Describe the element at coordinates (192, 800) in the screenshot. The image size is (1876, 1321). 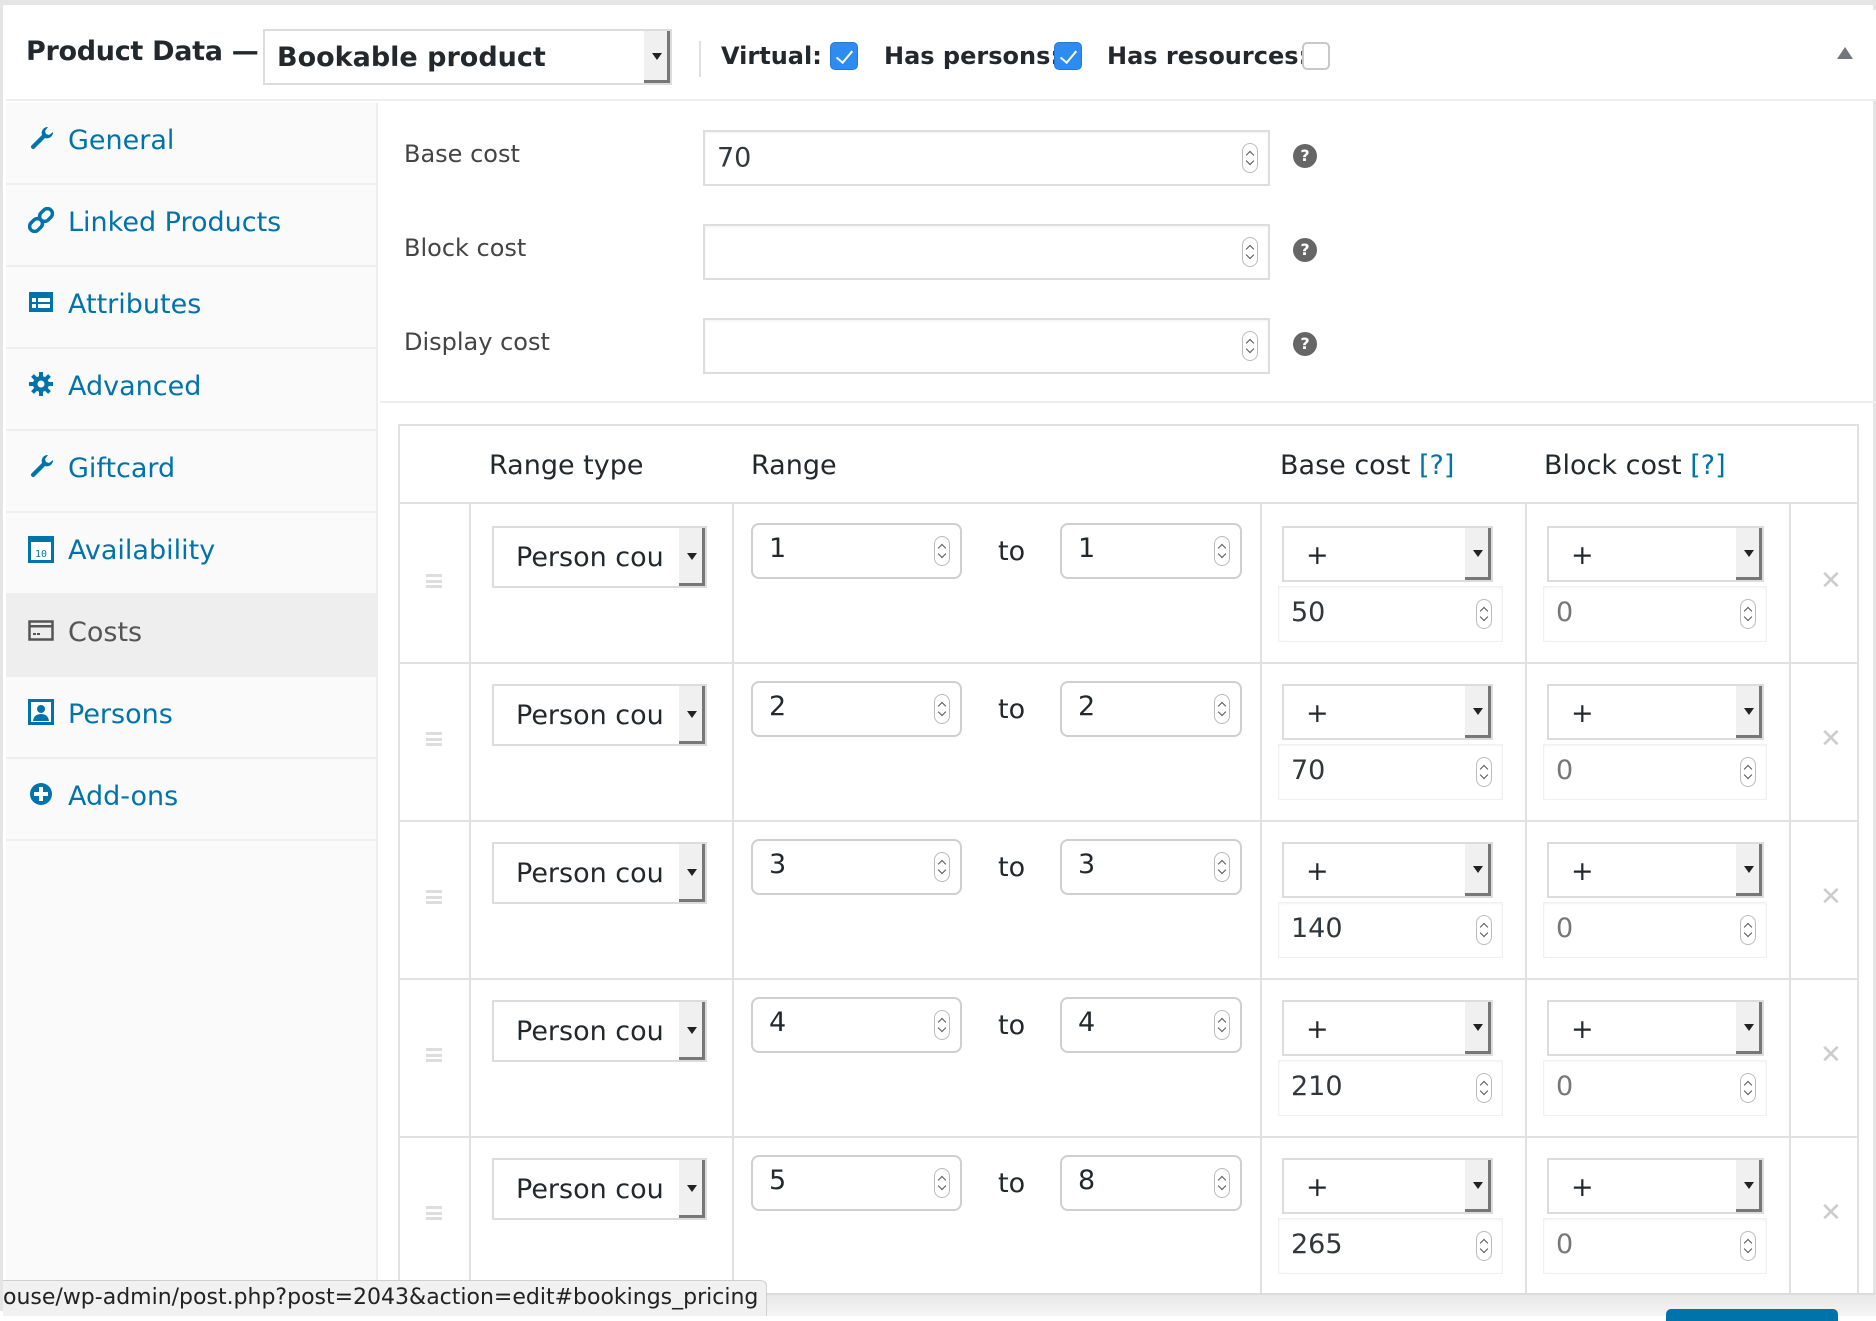
I see `sidebar-item-add-ons: Add-ons` at that location.